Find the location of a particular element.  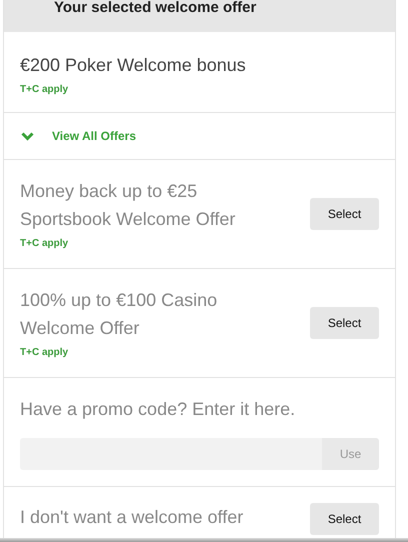

promo-prompt: Have a promo code? Enter it here. is located at coordinates (158, 409).